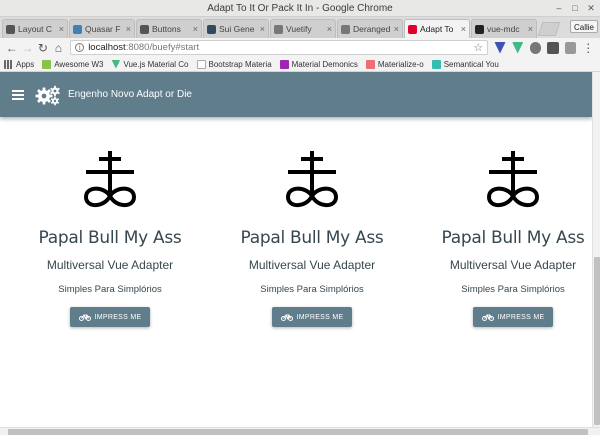 The width and height of the screenshot is (600, 435). Describe the element at coordinates (500, 47) in the screenshot. I see `vuetify-extension-icon` at that location.